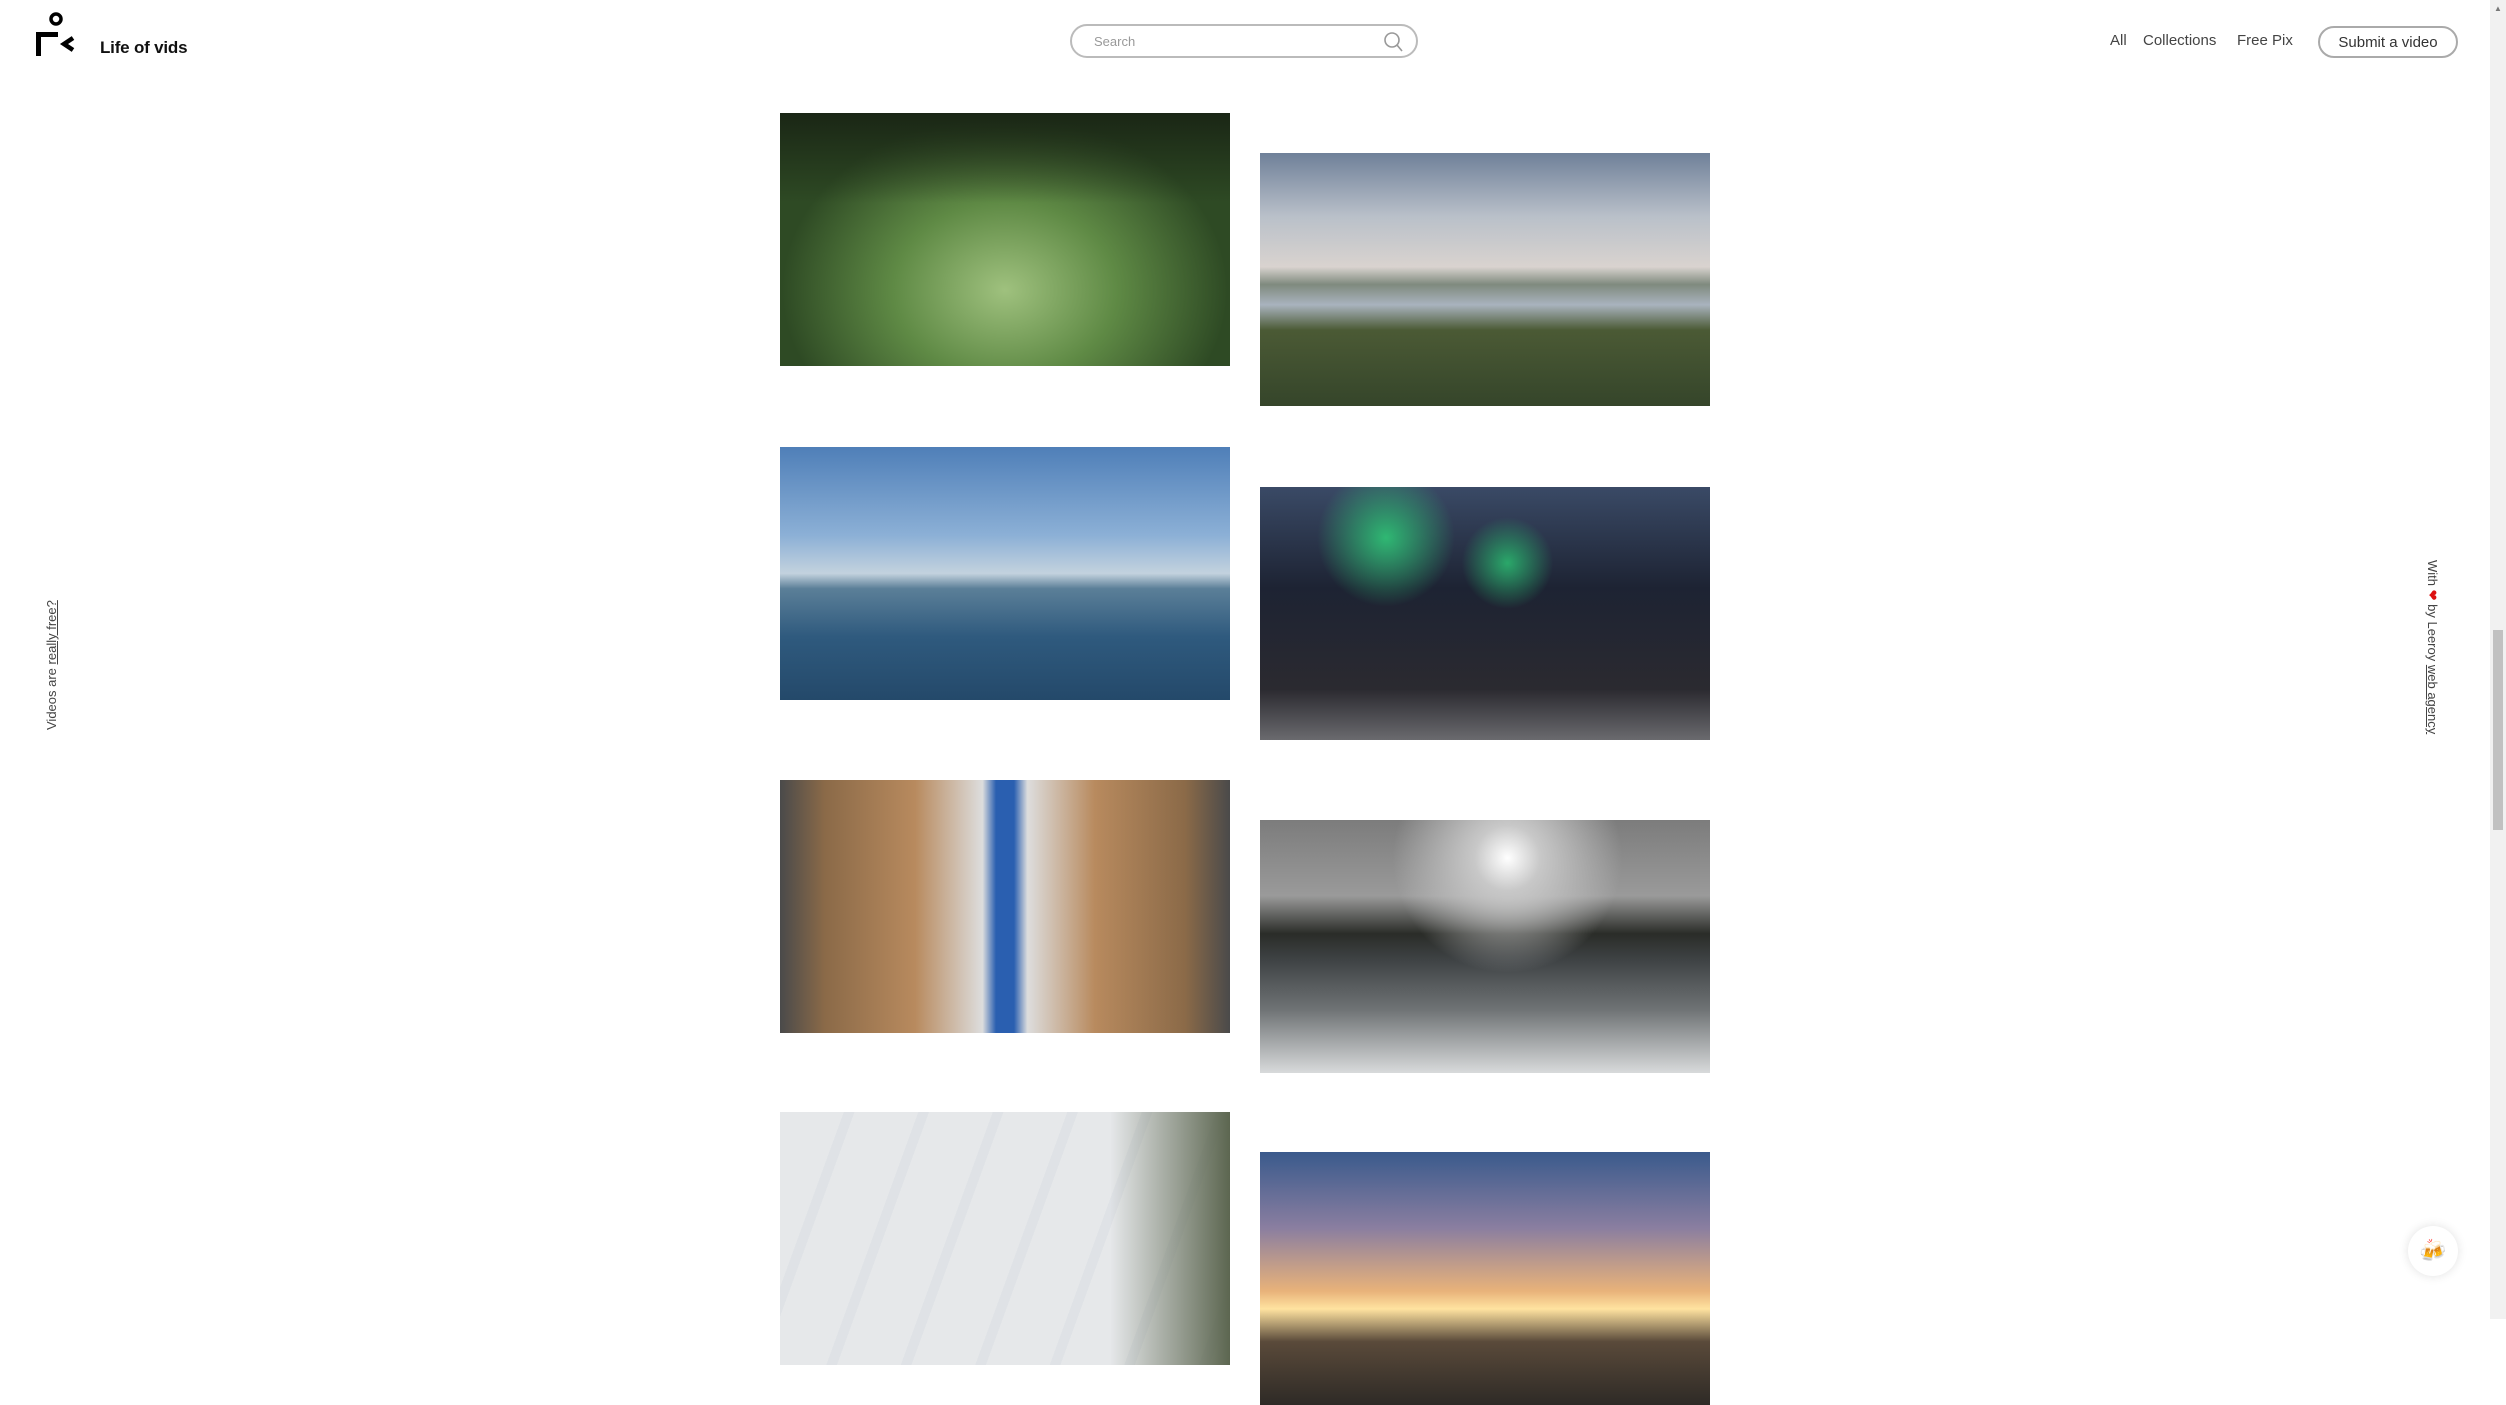 Image resolution: width=2506 pixels, height=1405 pixels. I want to click on logo-icon, so click(58, 34).